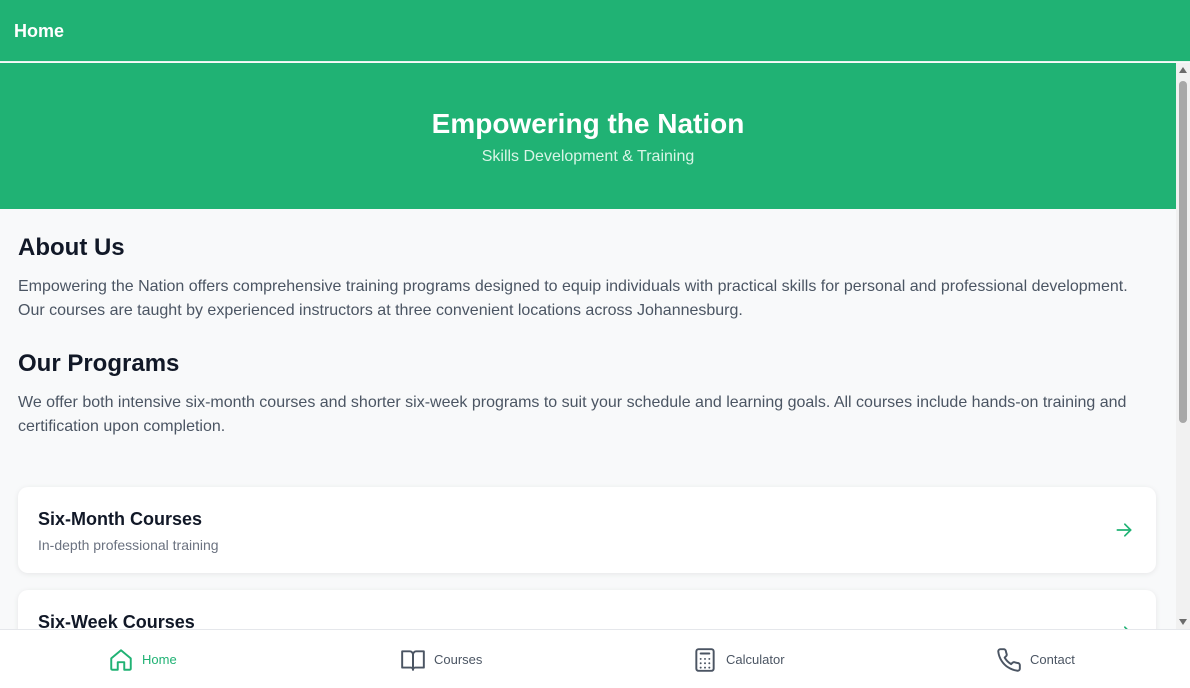 This screenshot has height=688, width=1190. What do you see at coordinates (1183, 252) in the screenshot?
I see `scrollbar-thumb` at bounding box center [1183, 252].